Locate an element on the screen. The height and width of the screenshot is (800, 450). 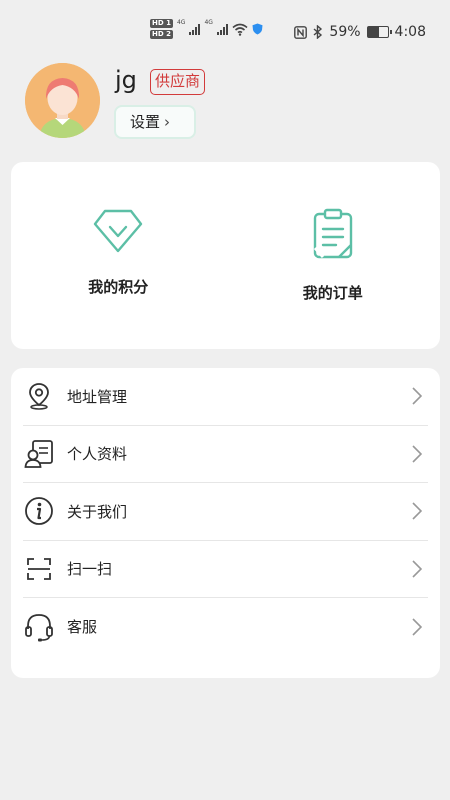
menu-label-customer-service: 客服 is located at coordinates (82, 627).